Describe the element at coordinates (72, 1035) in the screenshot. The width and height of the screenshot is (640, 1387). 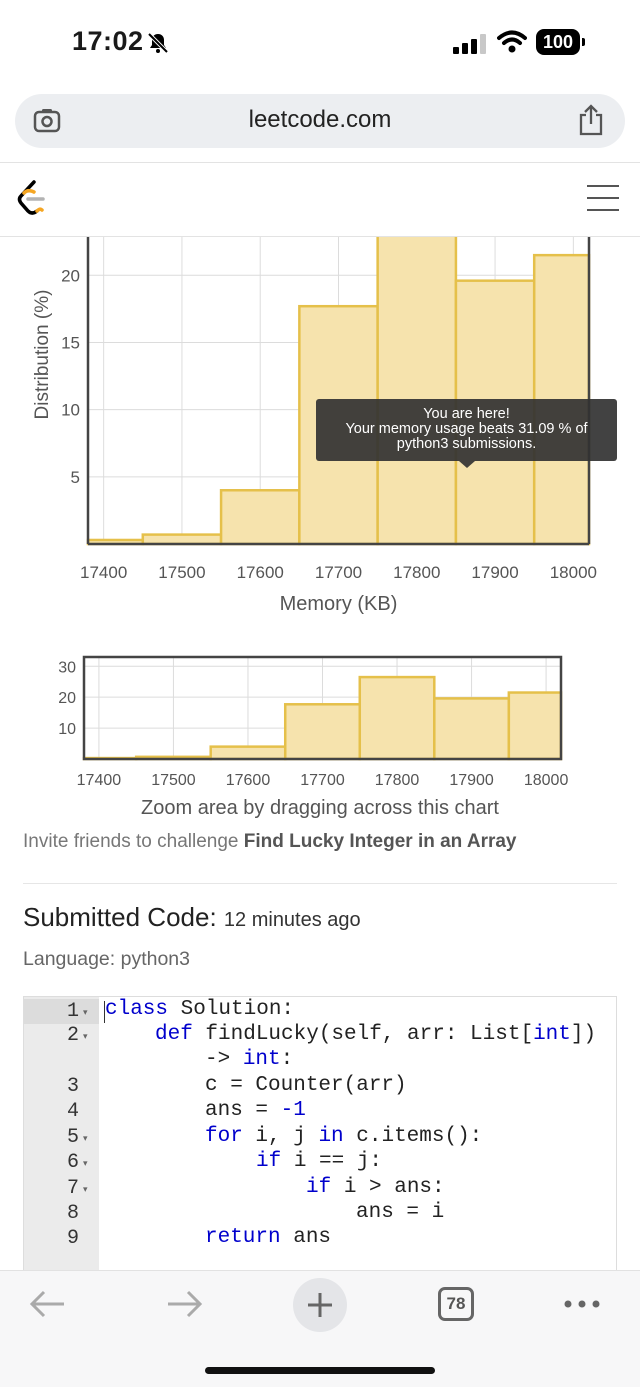
I see `line-number: 2` at that location.